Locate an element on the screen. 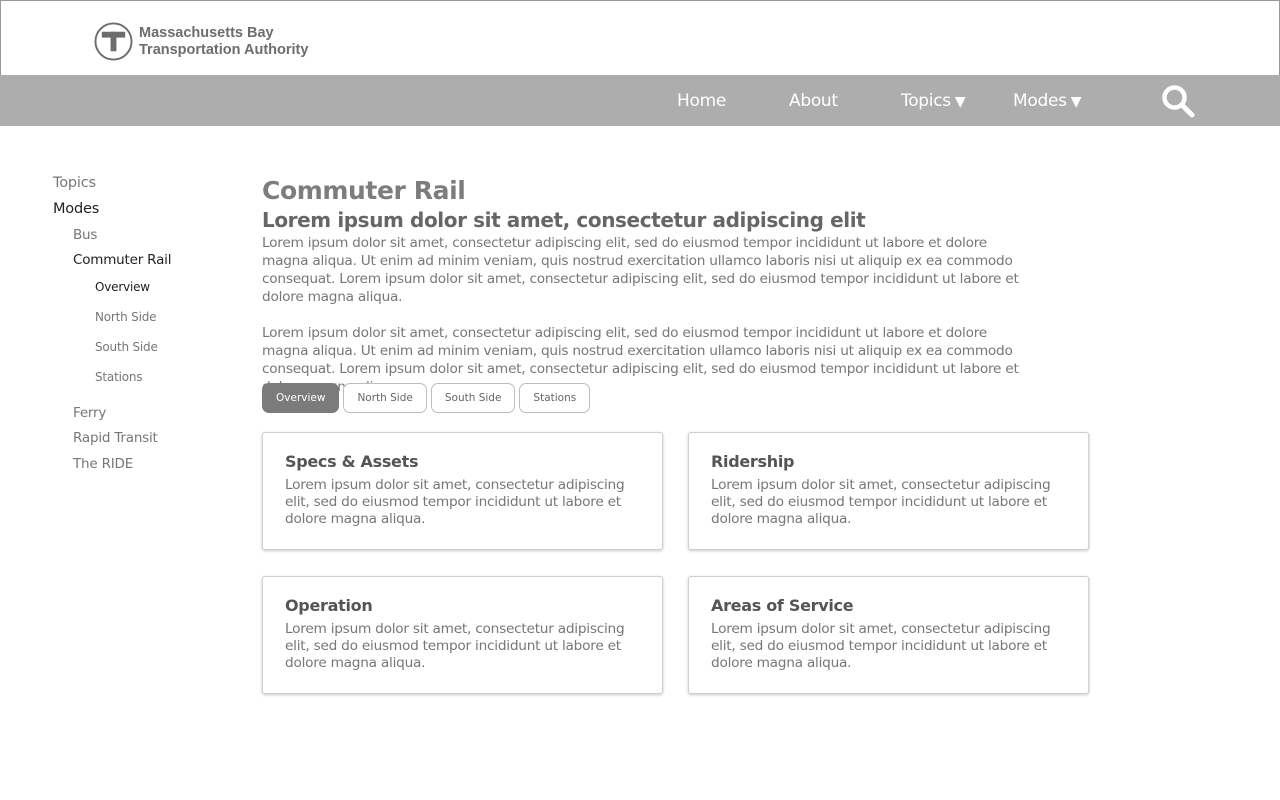  nav-topics-dropdown: Topics ▼ is located at coordinates (933, 101).